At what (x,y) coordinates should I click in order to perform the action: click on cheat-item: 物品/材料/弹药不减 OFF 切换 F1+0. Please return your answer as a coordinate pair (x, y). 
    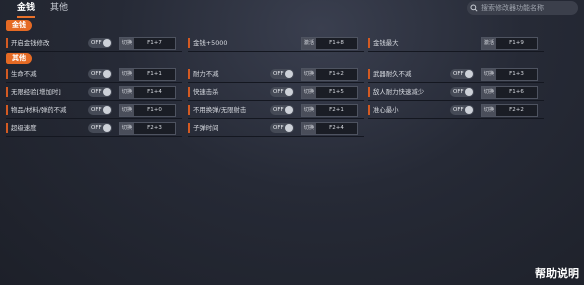
    Looking at the image, I should click on (94, 111).